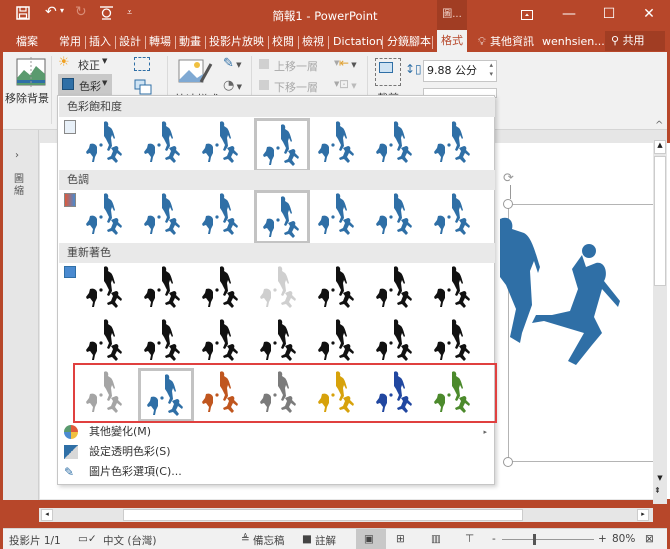  I want to click on tab-design: 設計, so click(130, 42).